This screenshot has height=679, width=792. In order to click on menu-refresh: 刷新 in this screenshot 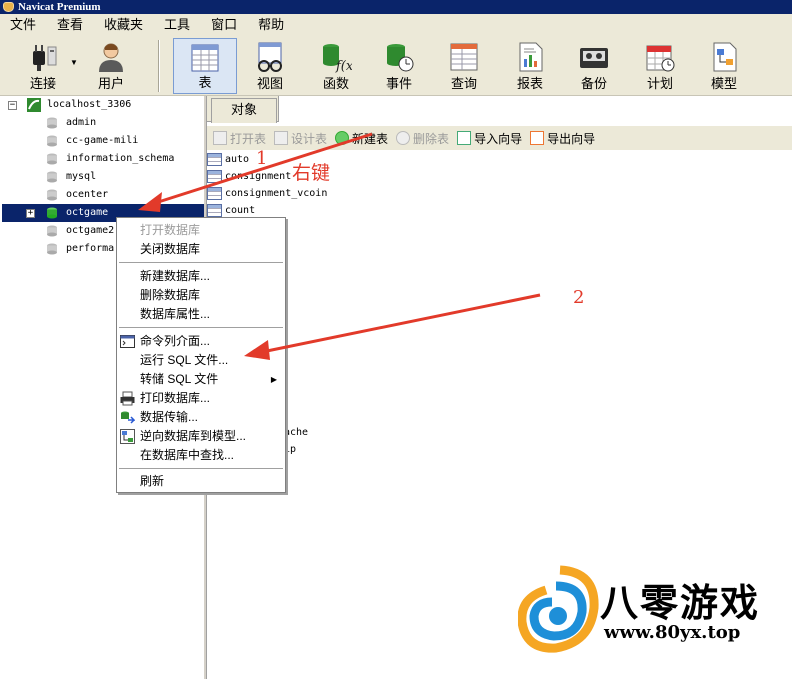, I will do `click(201, 481)`.